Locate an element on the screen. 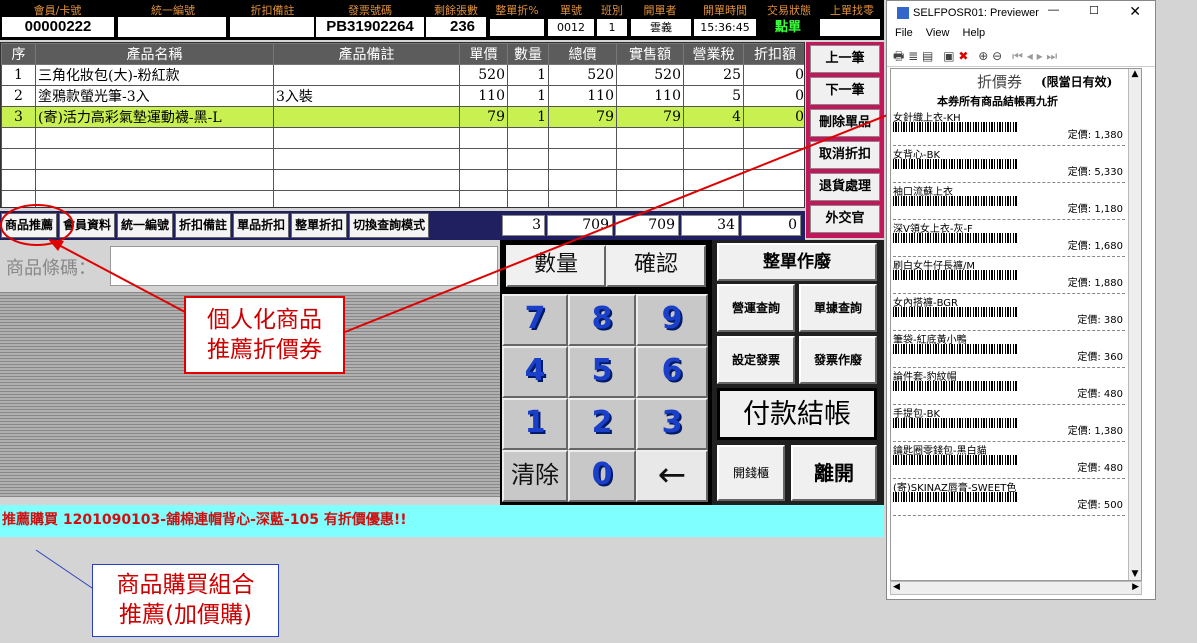 The image size is (1197, 643). first-page-icon: ⏮ is located at coordinates (1017, 56).